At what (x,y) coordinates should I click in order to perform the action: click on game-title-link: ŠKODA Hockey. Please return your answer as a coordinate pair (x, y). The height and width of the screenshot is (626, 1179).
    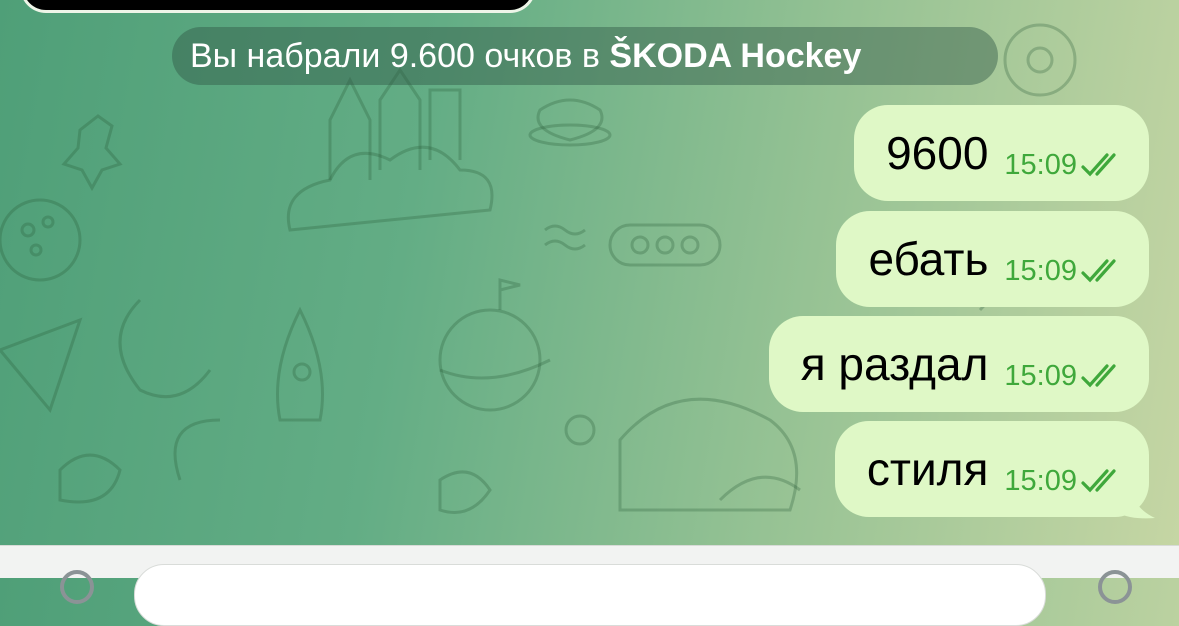
    Looking at the image, I should click on (735, 56).